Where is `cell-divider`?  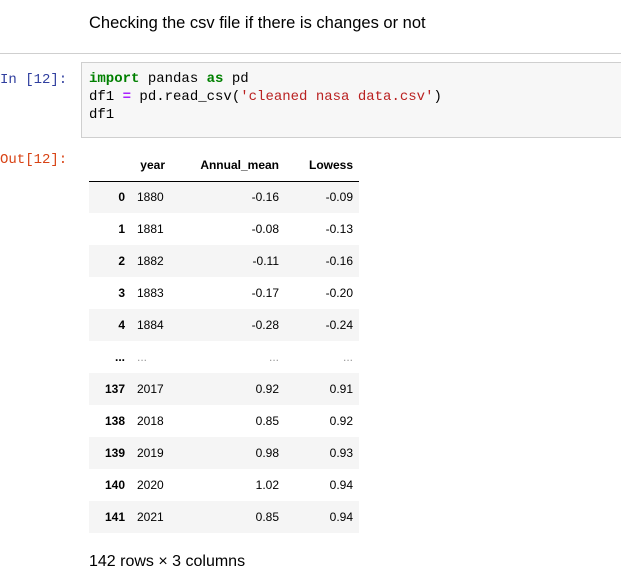 cell-divider is located at coordinates (310, 53).